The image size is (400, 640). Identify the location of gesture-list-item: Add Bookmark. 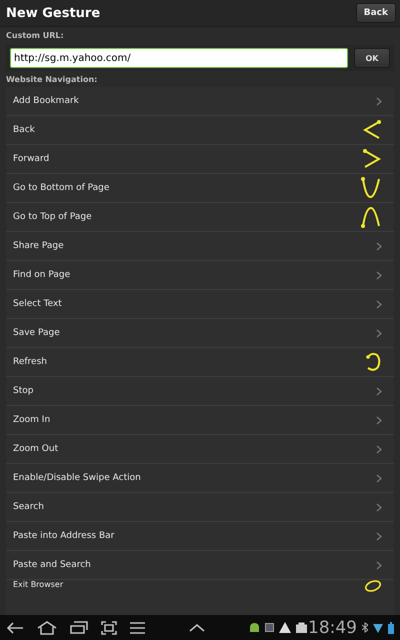
(200, 101).